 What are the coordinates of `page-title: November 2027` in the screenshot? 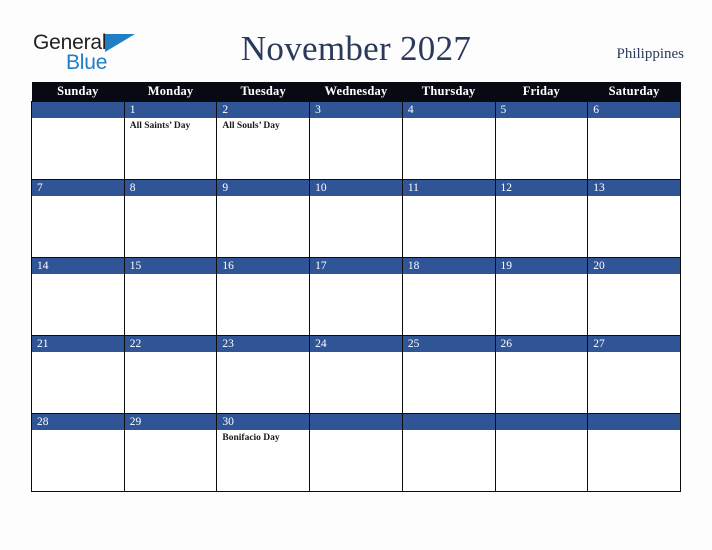 It's located at (356, 48).